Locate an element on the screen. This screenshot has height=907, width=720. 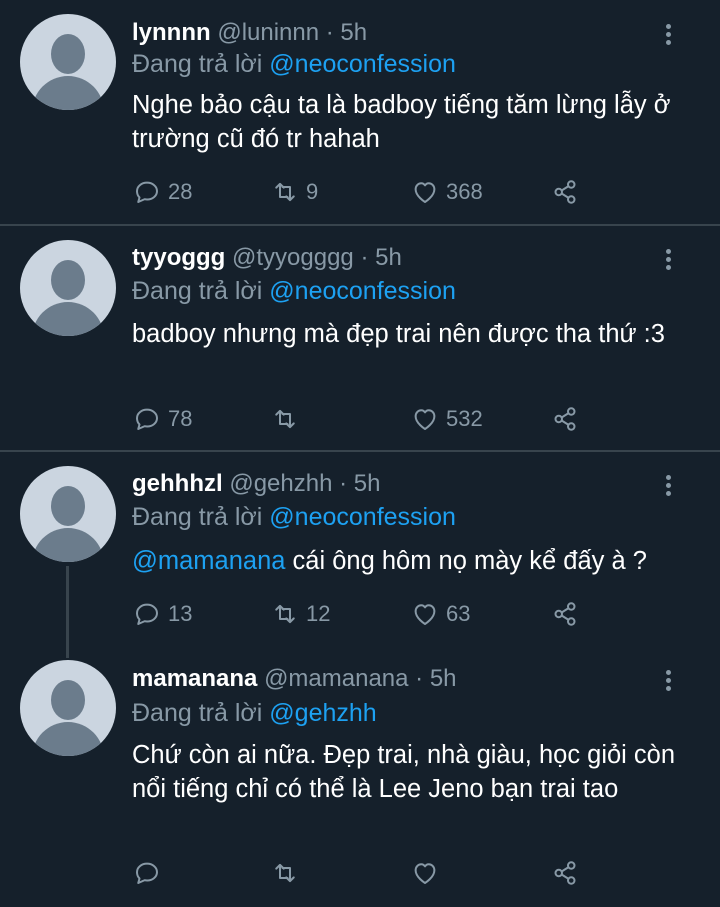
reply-button: 28 is located at coordinates (162, 192).